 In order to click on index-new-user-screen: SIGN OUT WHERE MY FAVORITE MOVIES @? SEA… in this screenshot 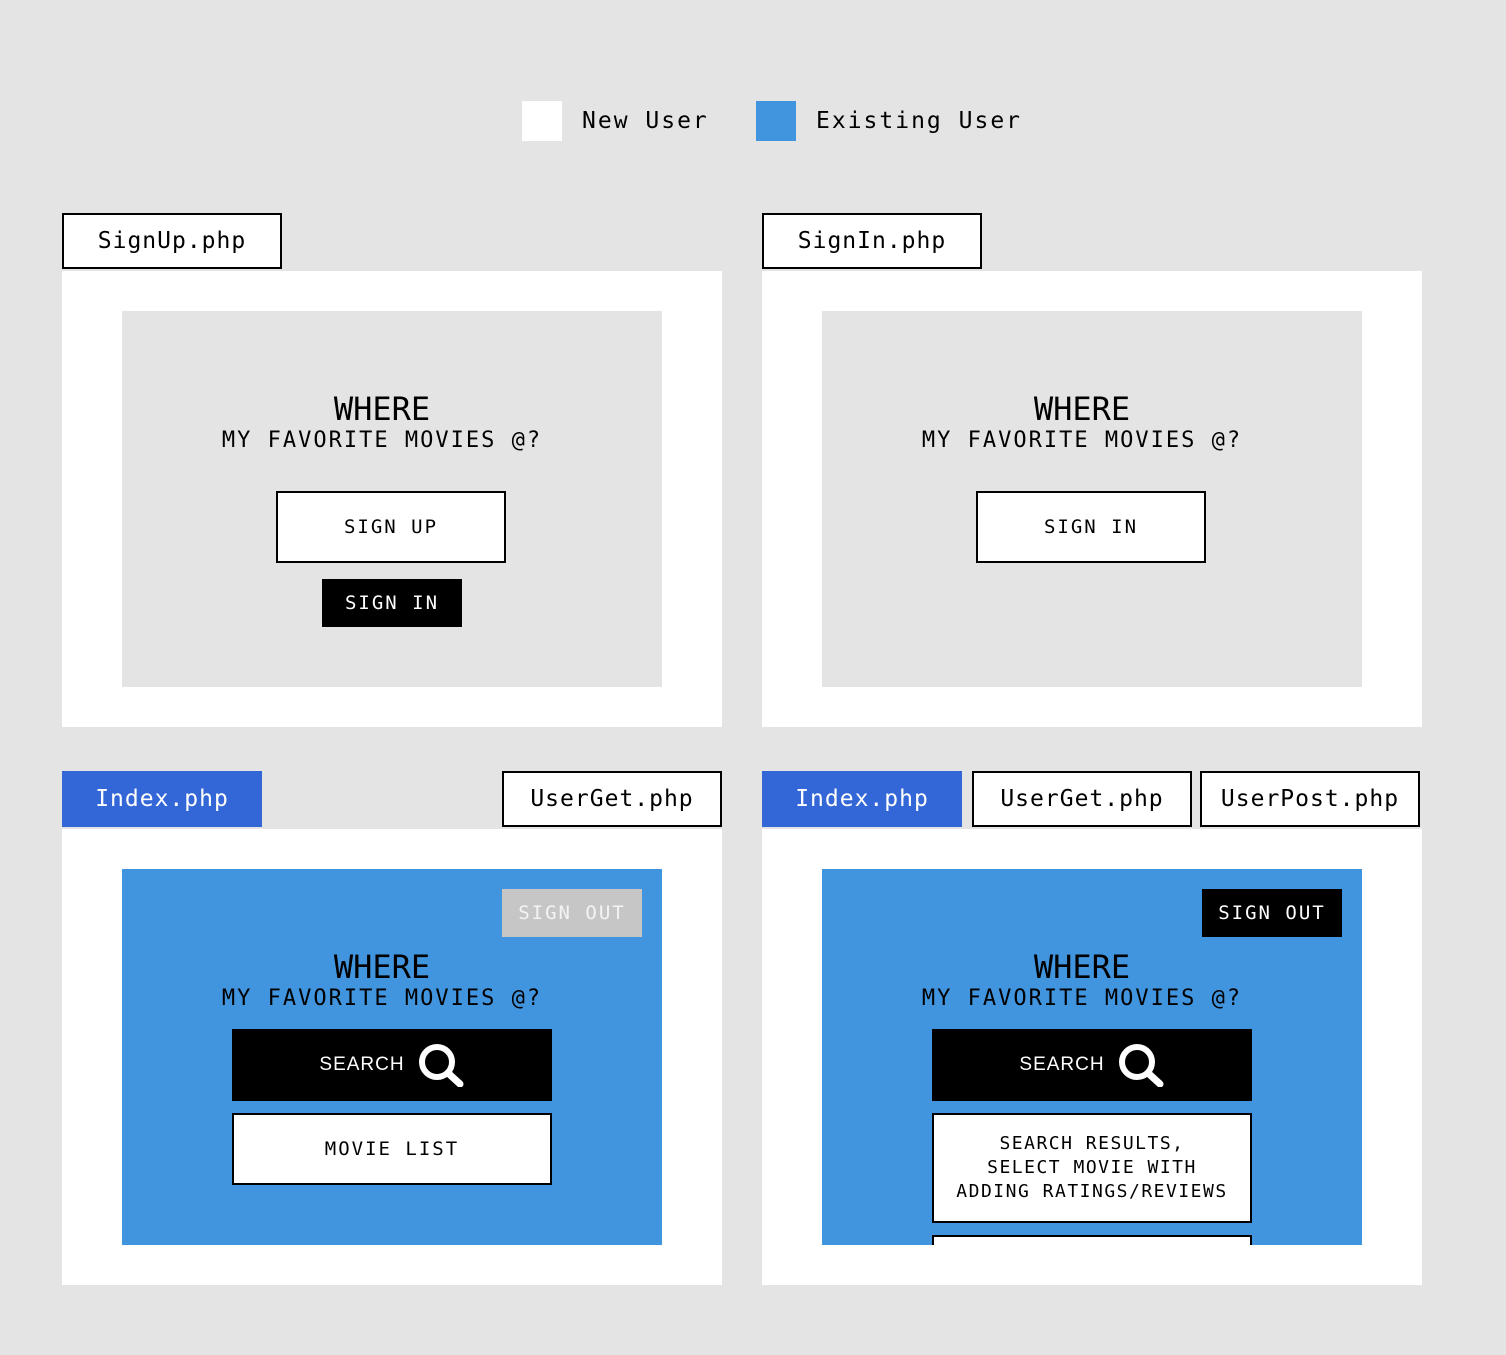, I will do `click(392, 1057)`.